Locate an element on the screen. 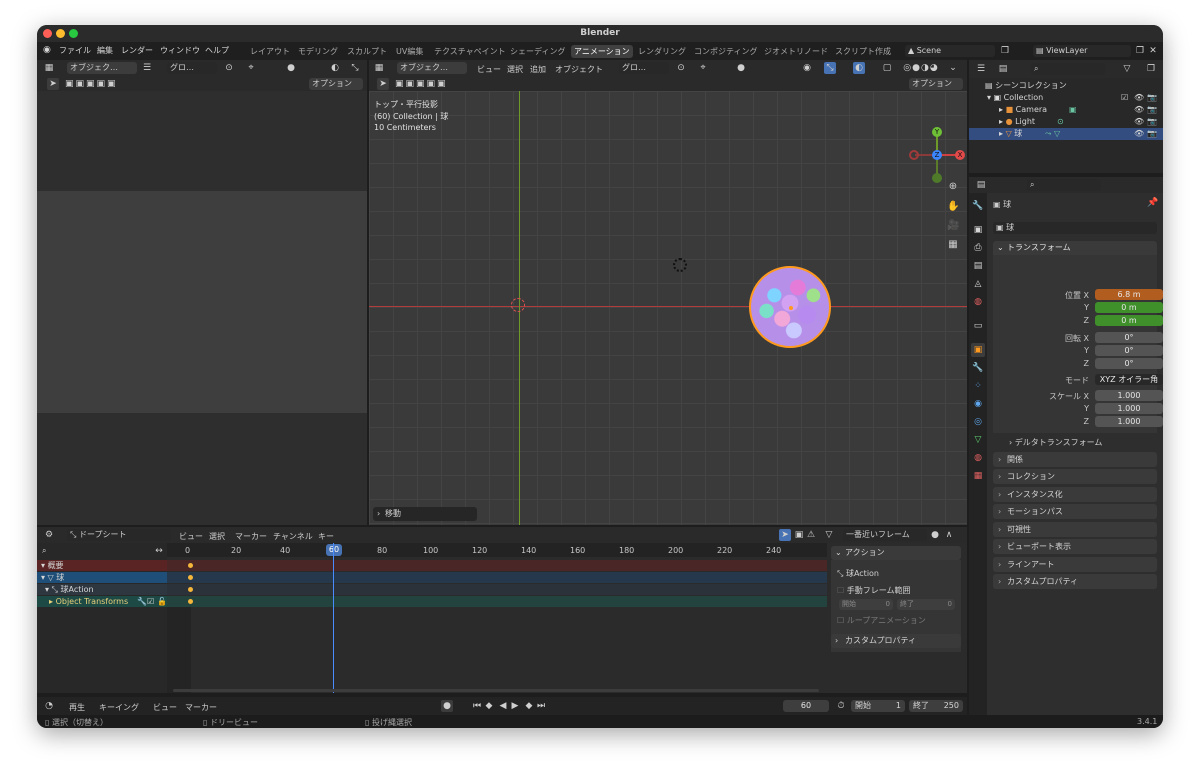 The height and width of the screenshot is (777, 1200). timeline-start-field: 開始 1 is located at coordinates (878, 706).